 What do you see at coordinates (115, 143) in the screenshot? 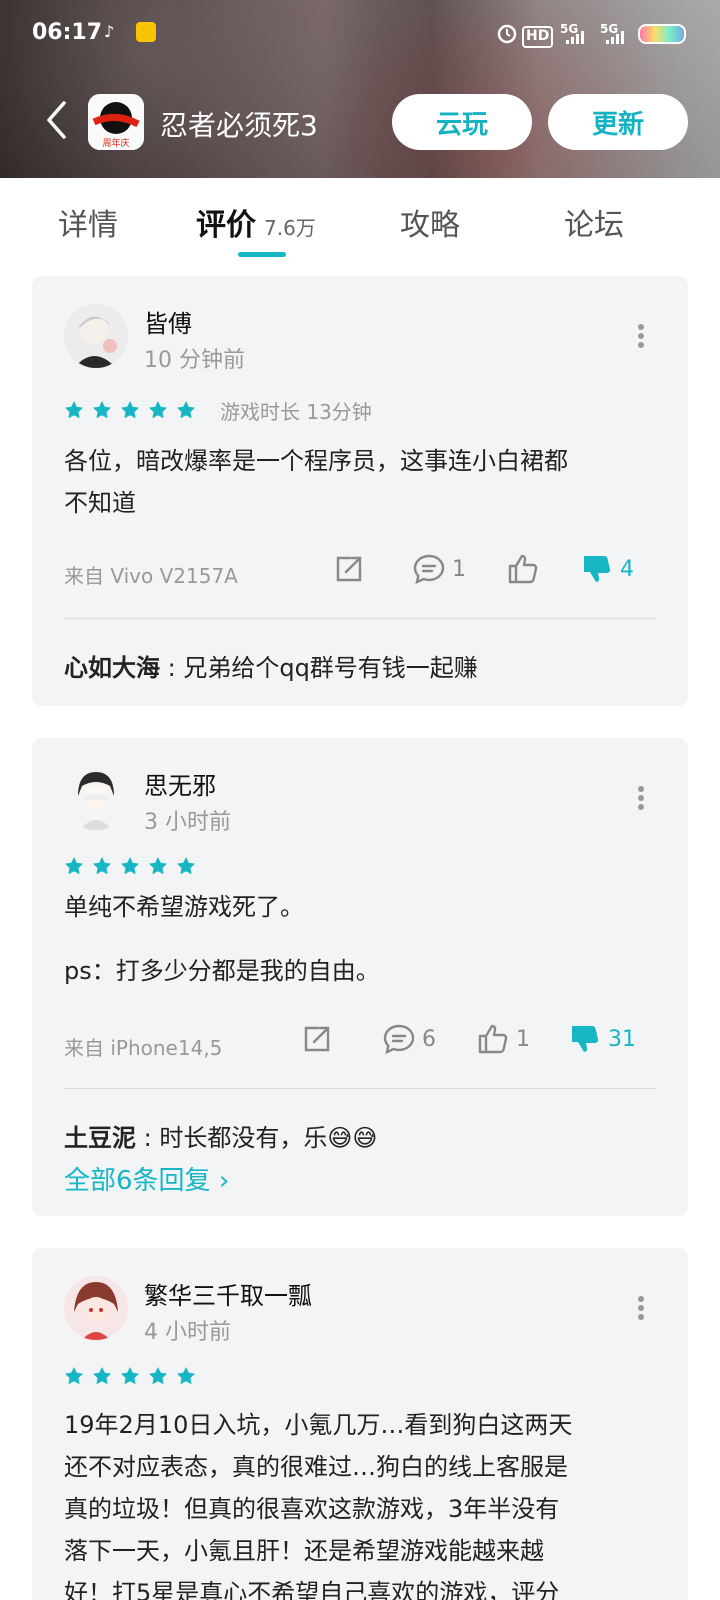
I see `svg-text: 周年庆` at bounding box center [115, 143].